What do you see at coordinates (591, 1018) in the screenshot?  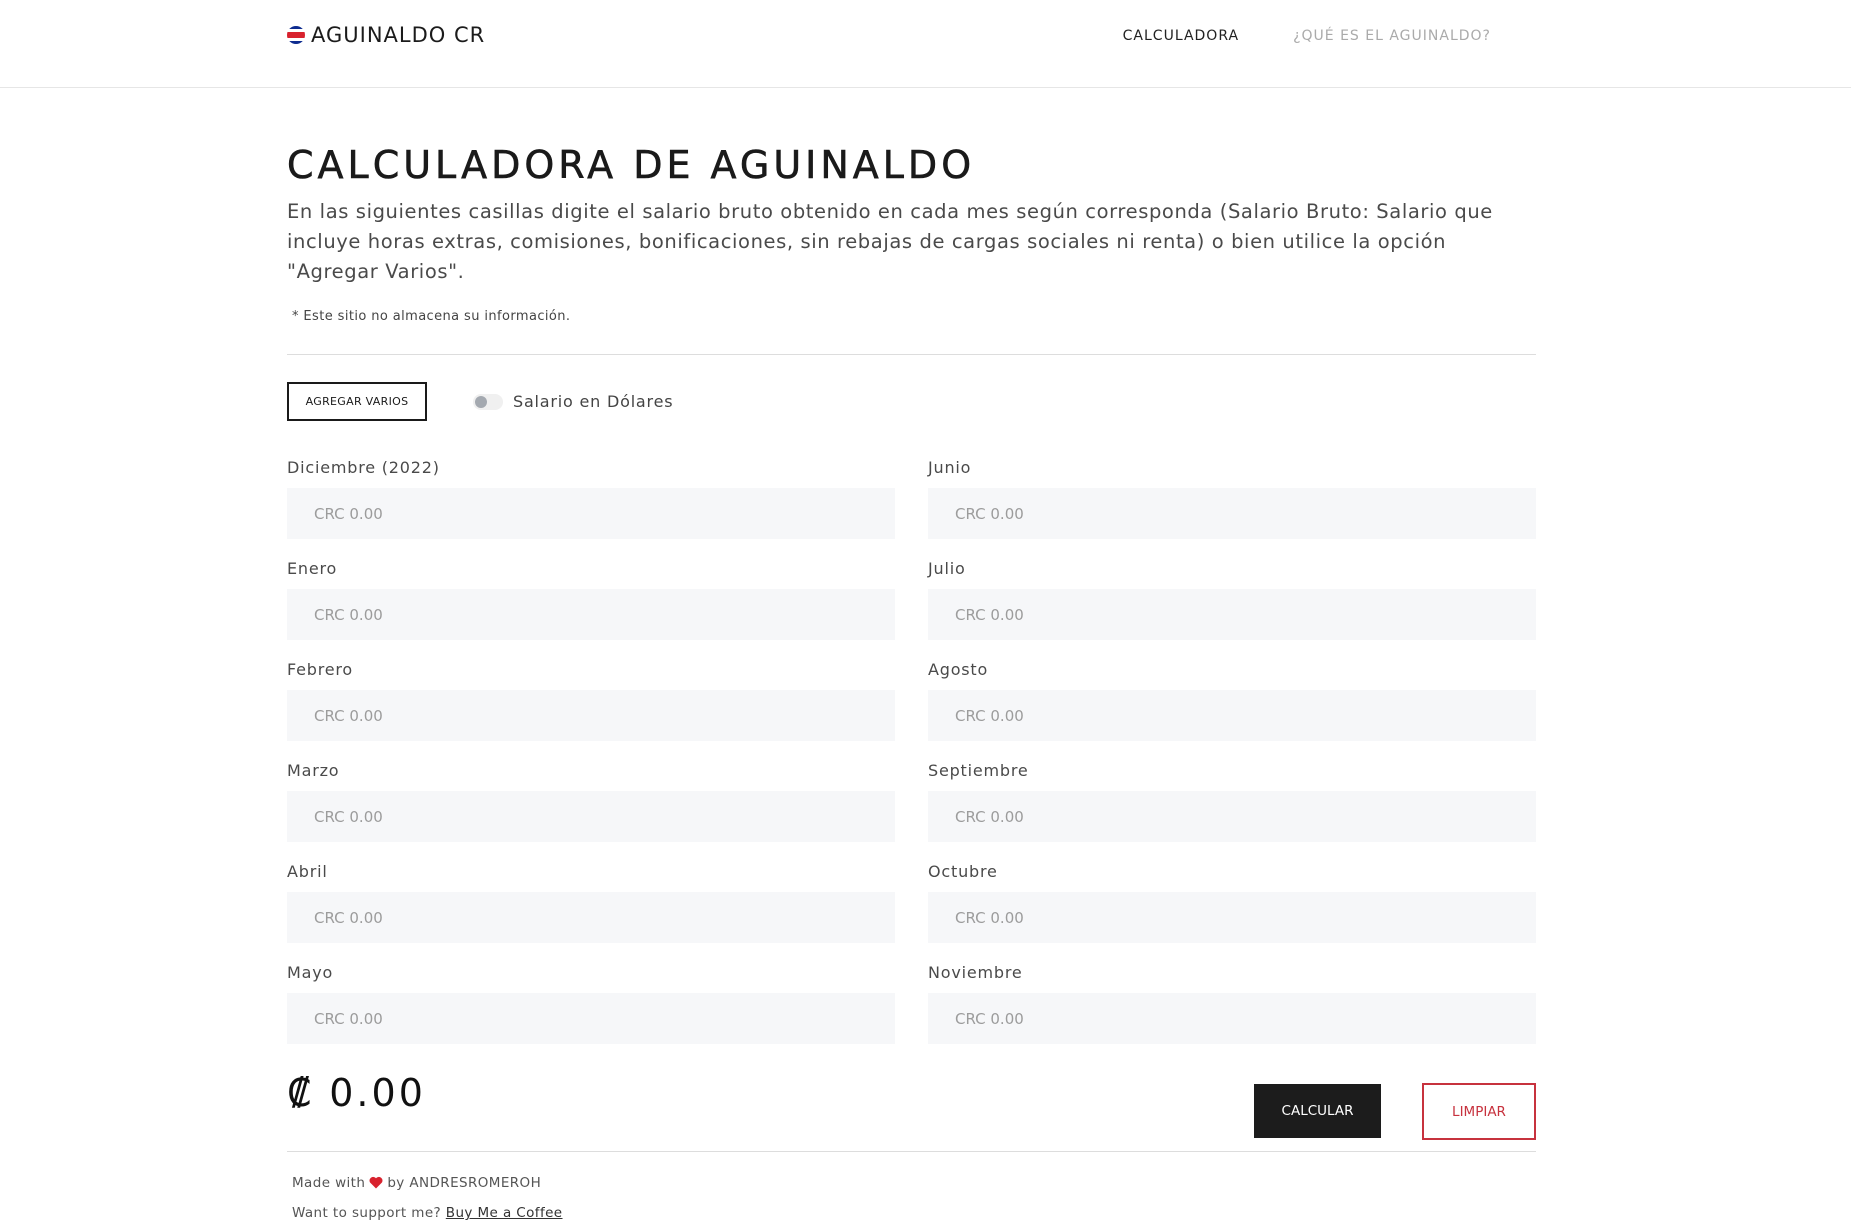 I see `salary-input-mayo` at bounding box center [591, 1018].